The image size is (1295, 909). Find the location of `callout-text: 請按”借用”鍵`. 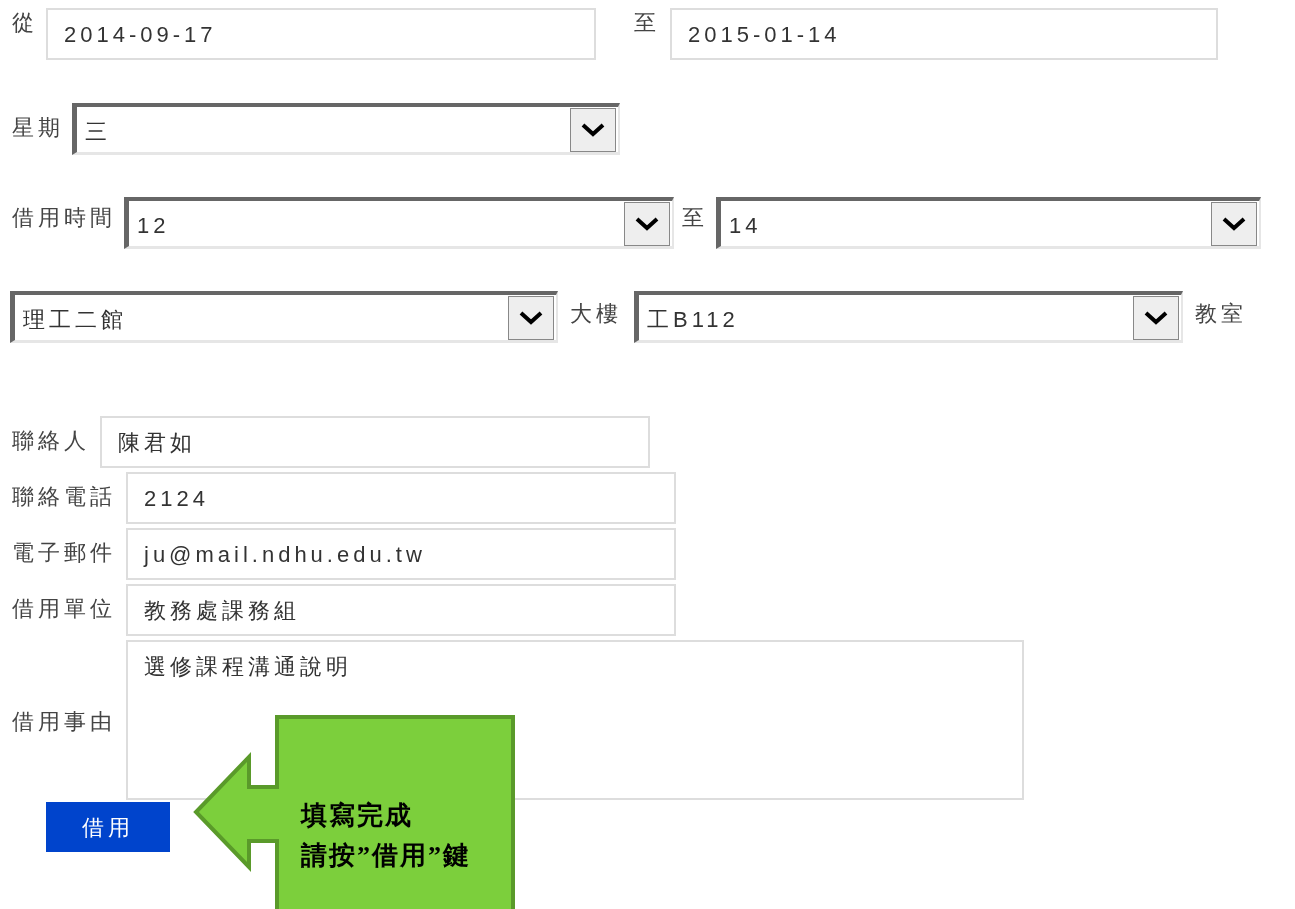

callout-text: 請按”借用”鍵 is located at coordinates (386, 856).